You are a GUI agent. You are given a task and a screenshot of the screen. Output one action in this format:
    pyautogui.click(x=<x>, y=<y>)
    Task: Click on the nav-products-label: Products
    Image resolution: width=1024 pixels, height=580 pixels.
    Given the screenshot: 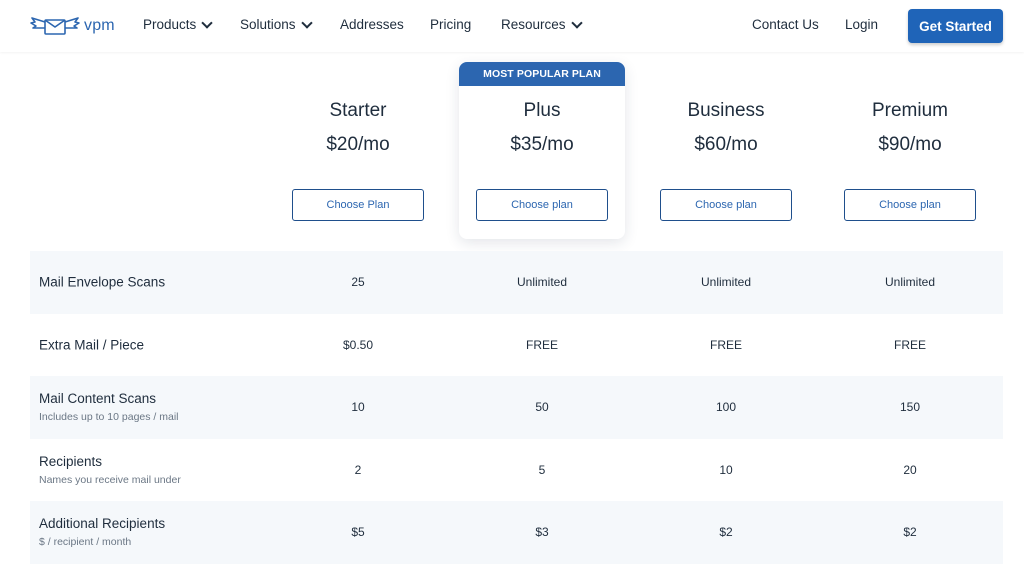 What is the action you would take?
    pyautogui.click(x=170, y=24)
    